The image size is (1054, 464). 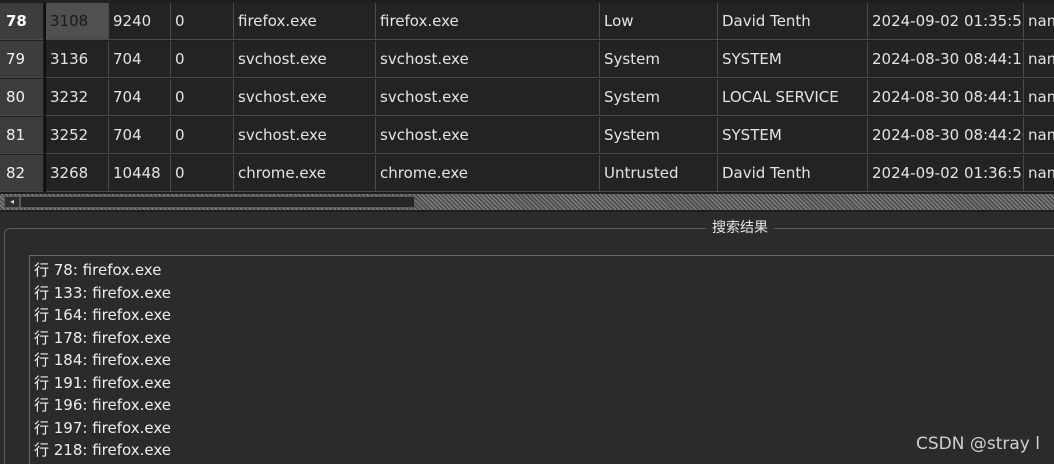 What do you see at coordinates (22, 173) in the screenshot?
I see `row-header: 82` at bounding box center [22, 173].